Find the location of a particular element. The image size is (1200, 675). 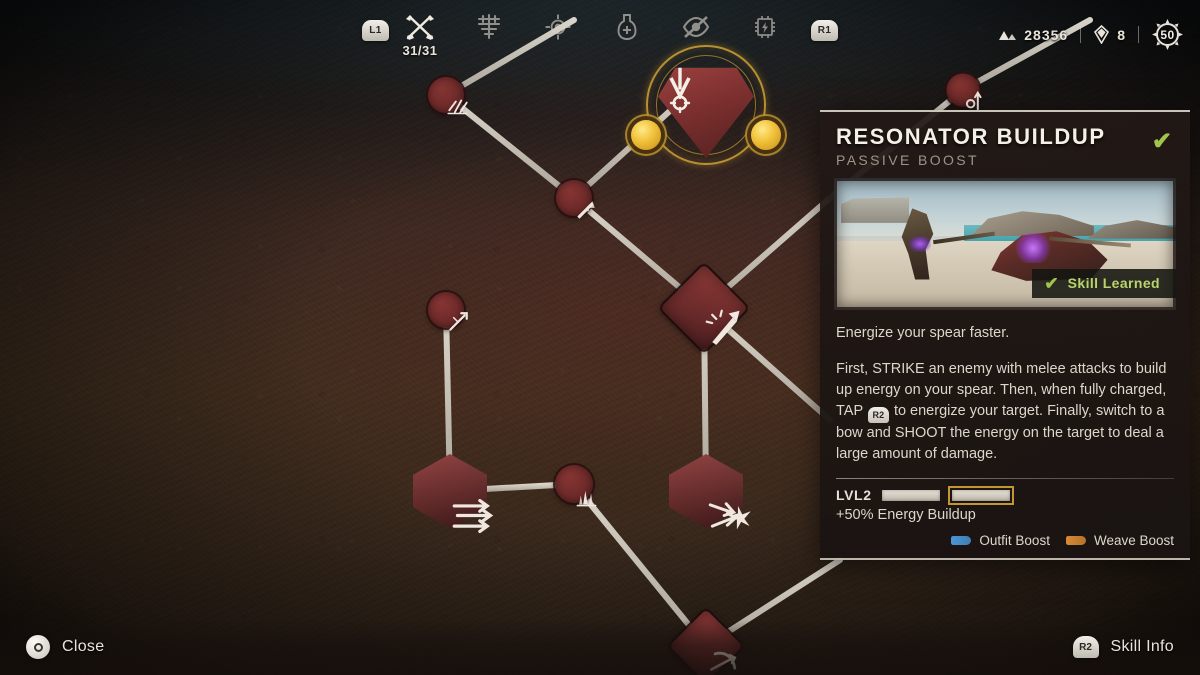

trap-icon is located at coordinates (489, 27).